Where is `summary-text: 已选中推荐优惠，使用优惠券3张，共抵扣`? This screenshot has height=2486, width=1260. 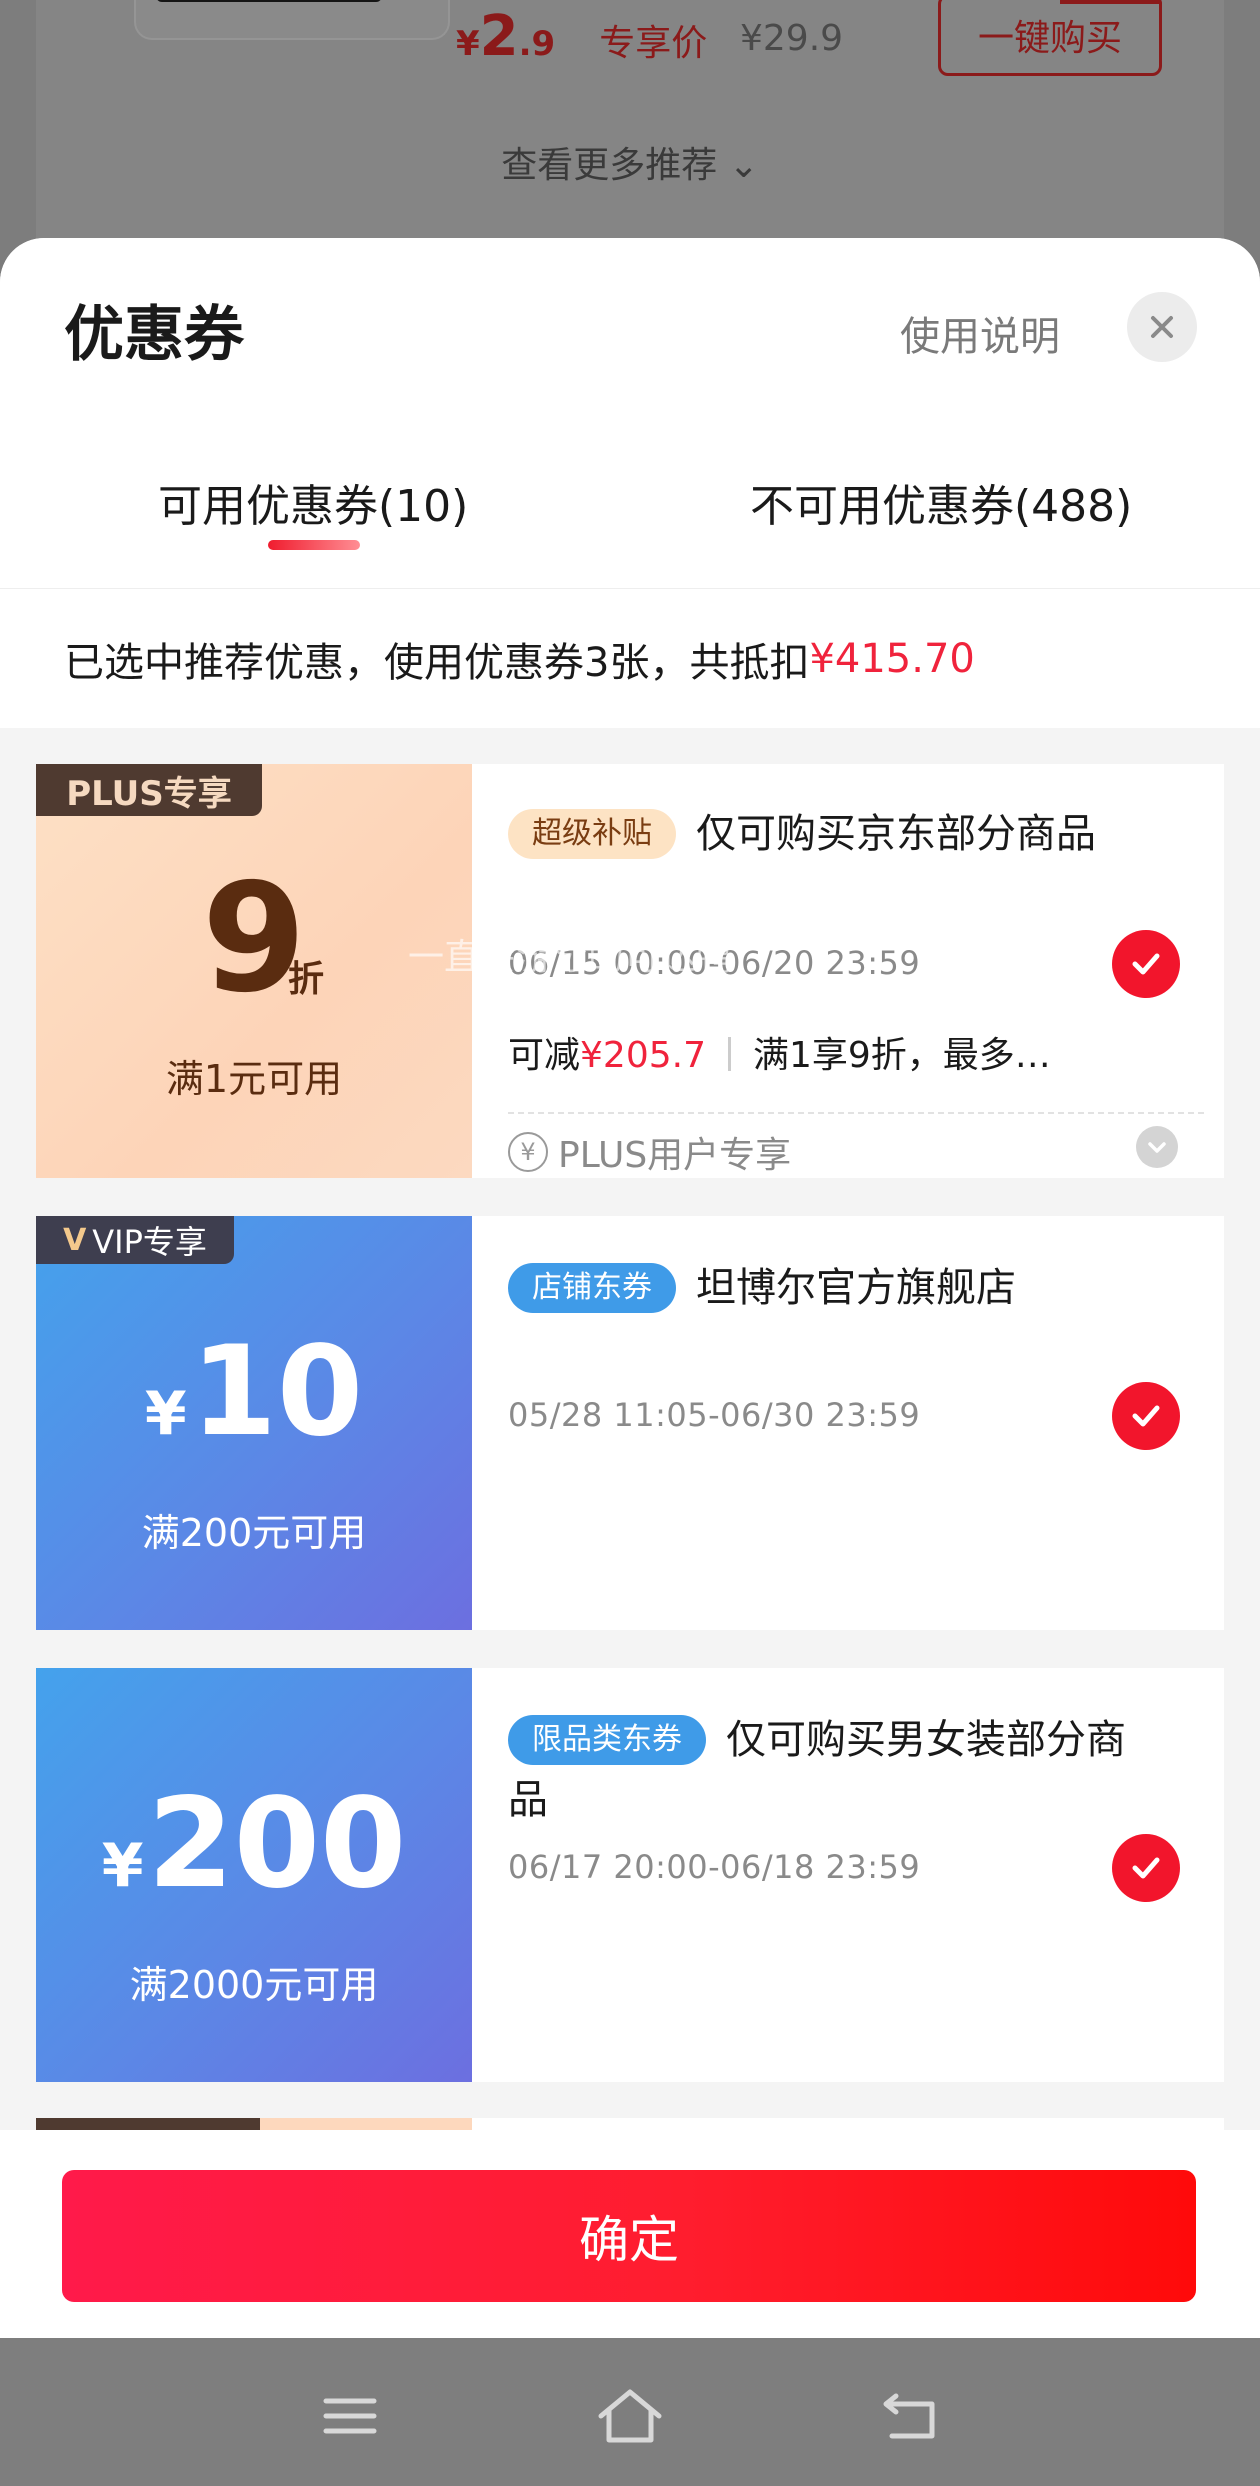
summary-text: 已选中推荐优惠，使用优惠券3张，共抵扣 is located at coordinates (437, 662).